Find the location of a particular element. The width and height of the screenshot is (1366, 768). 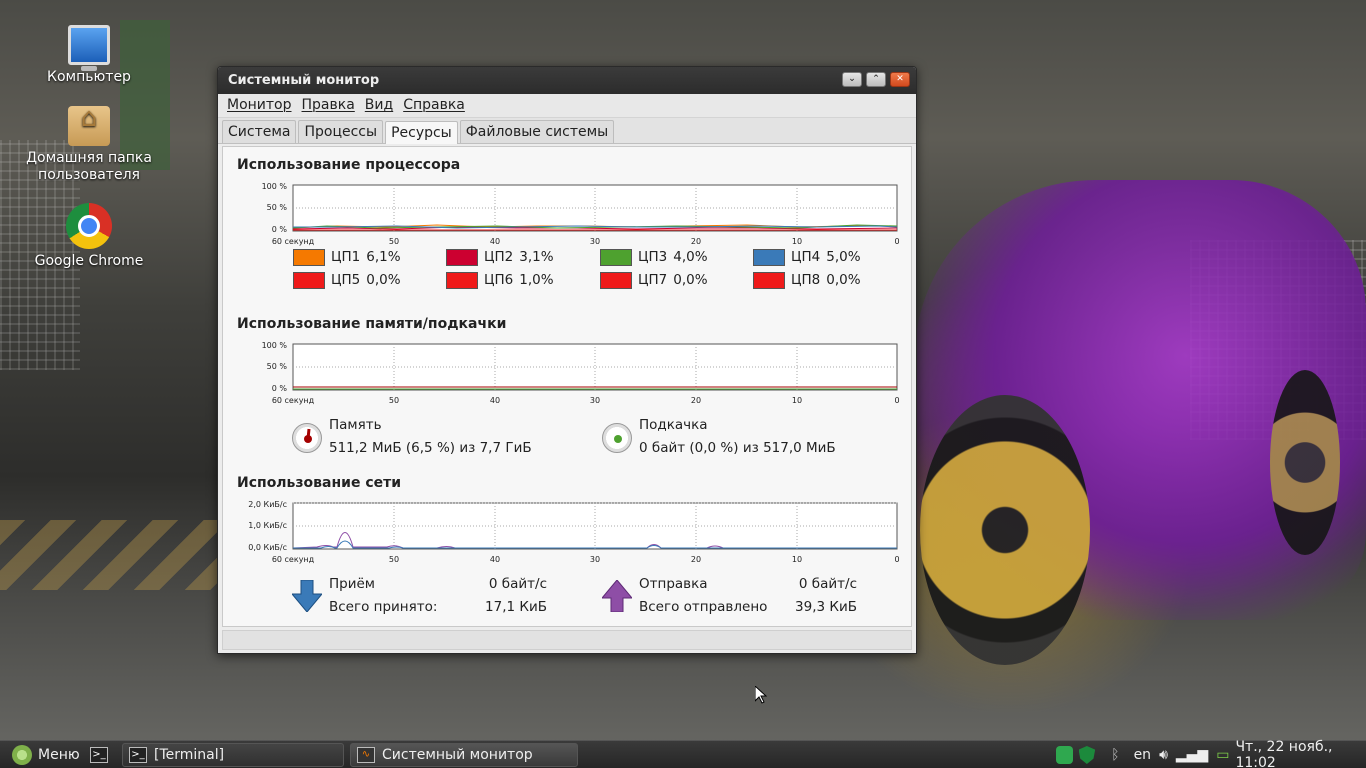

send-total-label: Всего отправлено is located at coordinates (703, 607).